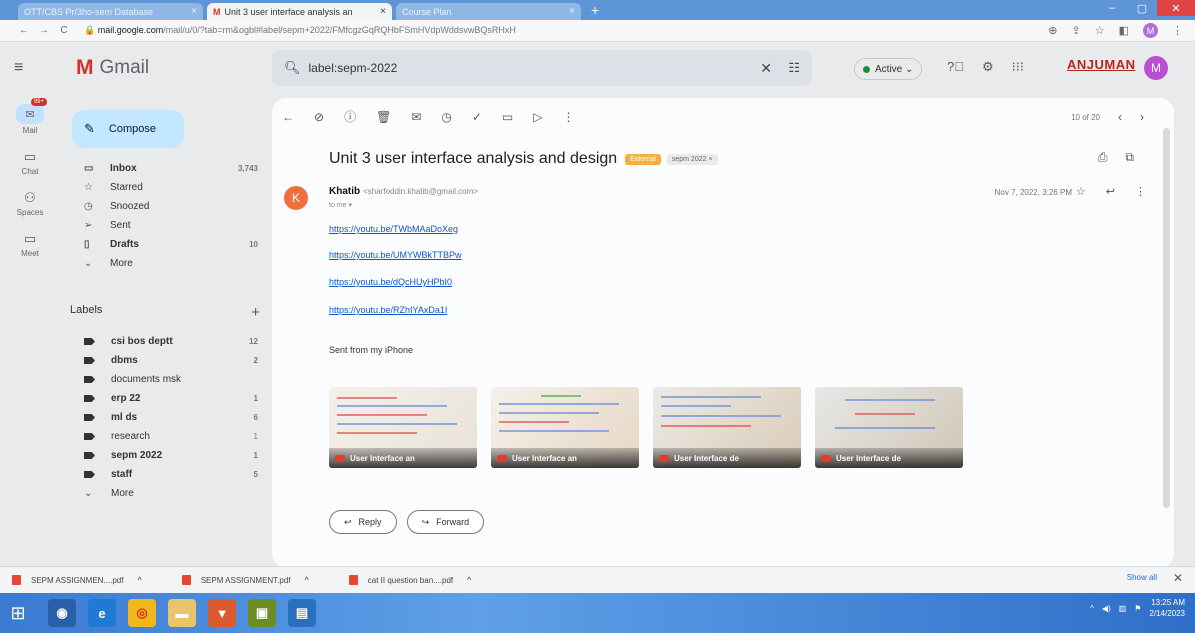 The image size is (1195, 633). I want to click on file-explorer-icon: ▬, so click(182, 613).